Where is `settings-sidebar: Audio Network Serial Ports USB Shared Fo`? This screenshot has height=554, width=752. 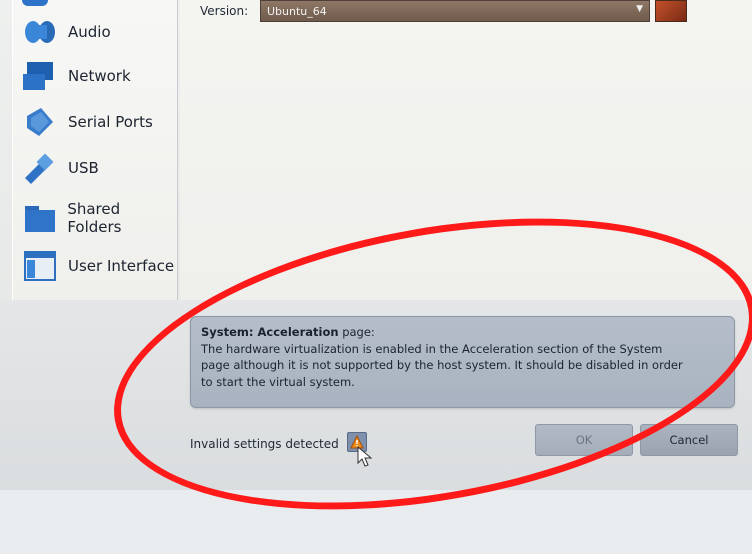
settings-sidebar: Audio Network Serial Ports USB Shared Fo is located at coordinates (95, 150).